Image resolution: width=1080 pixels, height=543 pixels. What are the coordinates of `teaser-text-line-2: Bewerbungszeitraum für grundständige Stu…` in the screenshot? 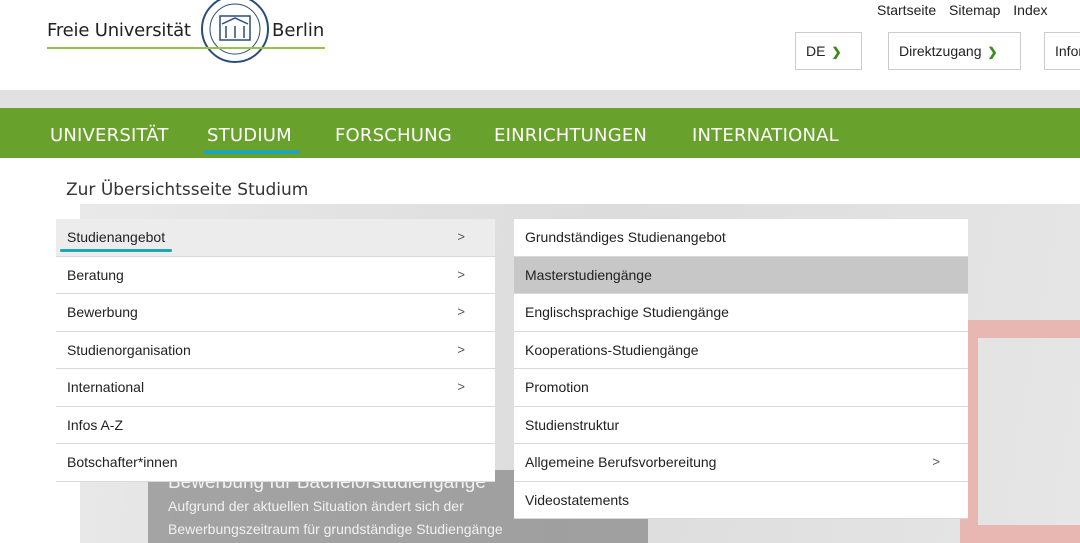 It's located at (335, 529).